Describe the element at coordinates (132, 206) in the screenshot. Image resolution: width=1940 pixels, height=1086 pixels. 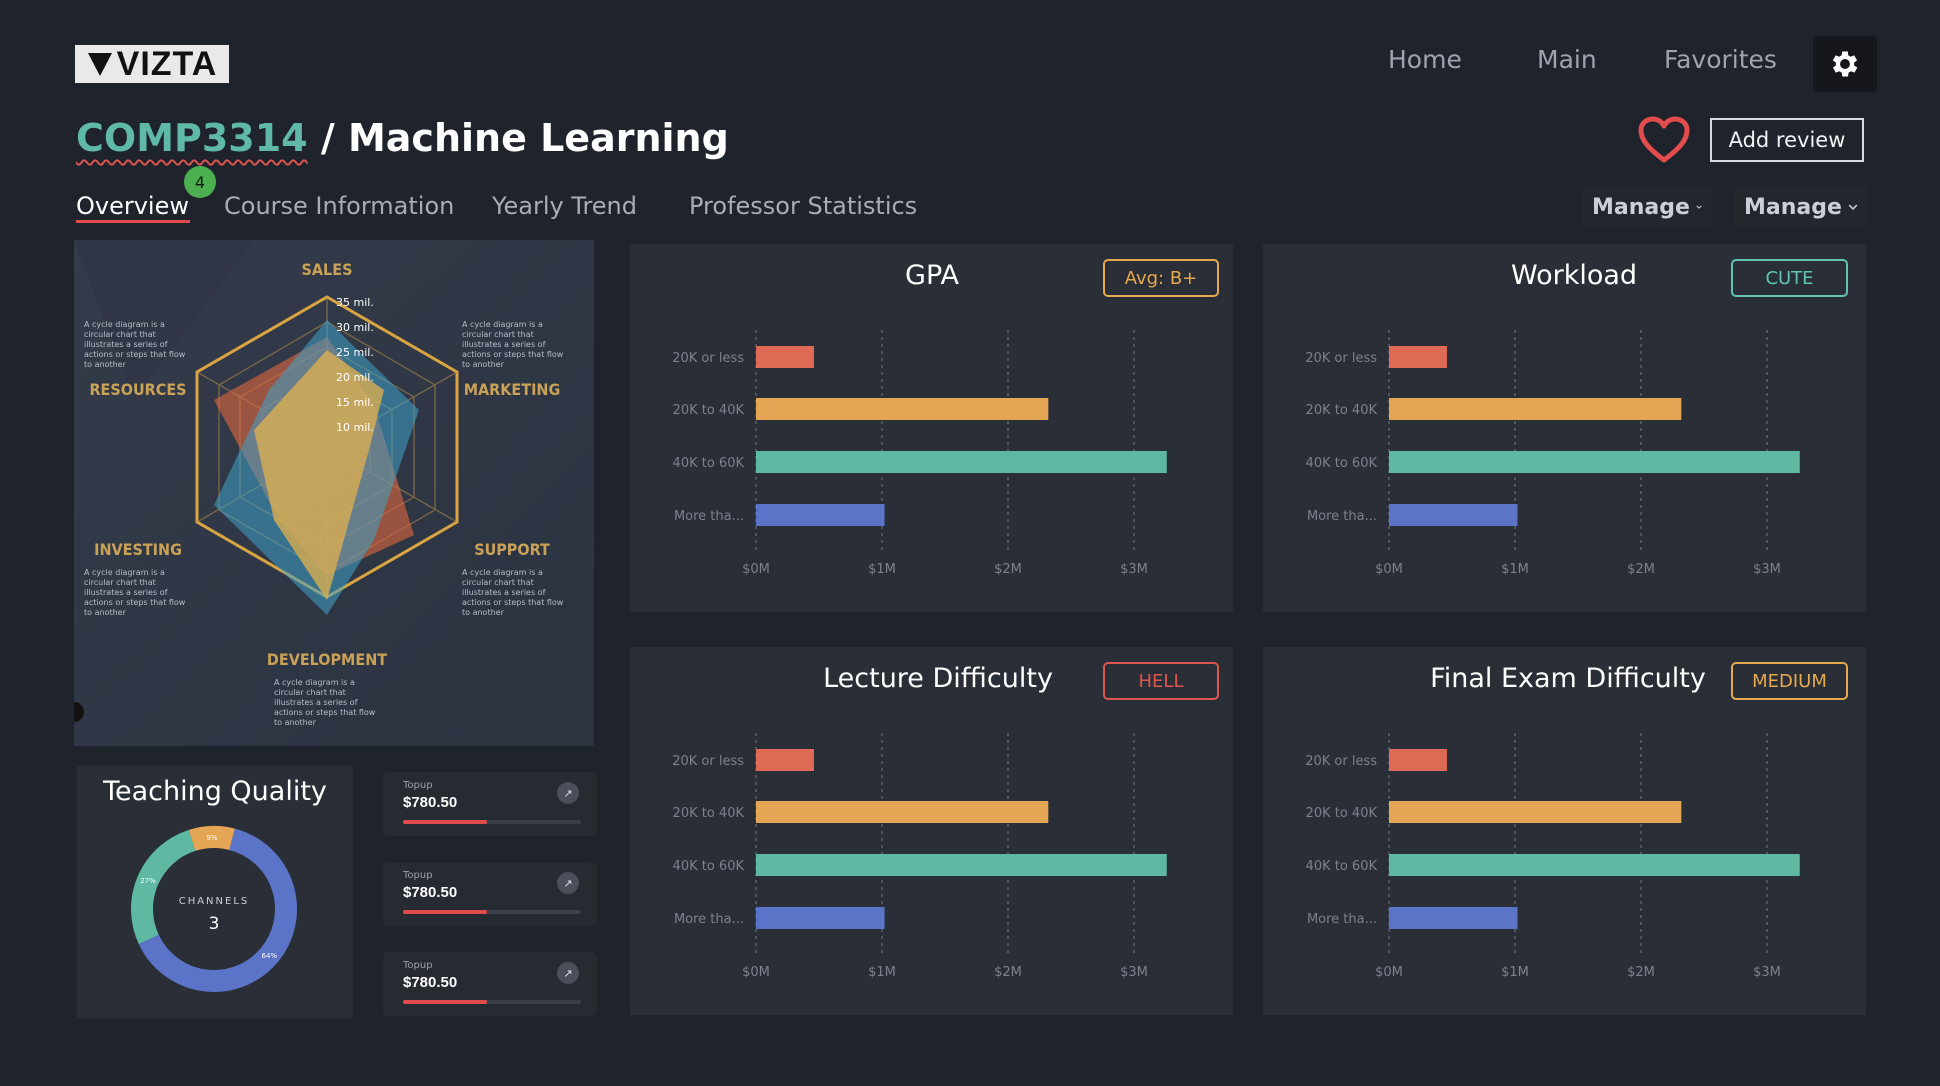
I see `tab-overview: Overview` at that location.